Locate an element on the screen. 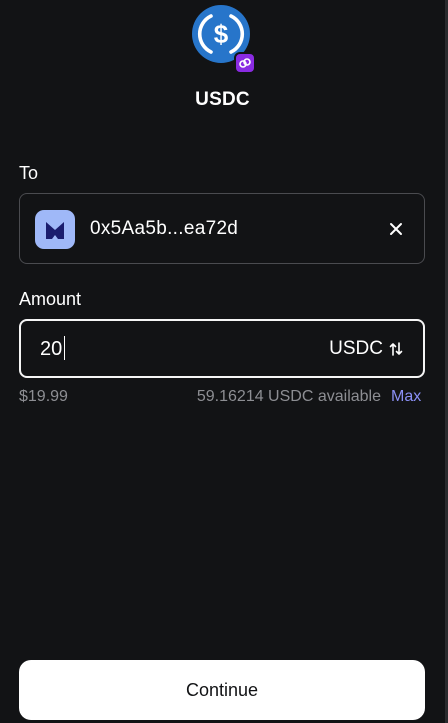 The height and width of the screenshot is (723, 448). fiat-value: $19.99 is located at coordinates (43, 396).